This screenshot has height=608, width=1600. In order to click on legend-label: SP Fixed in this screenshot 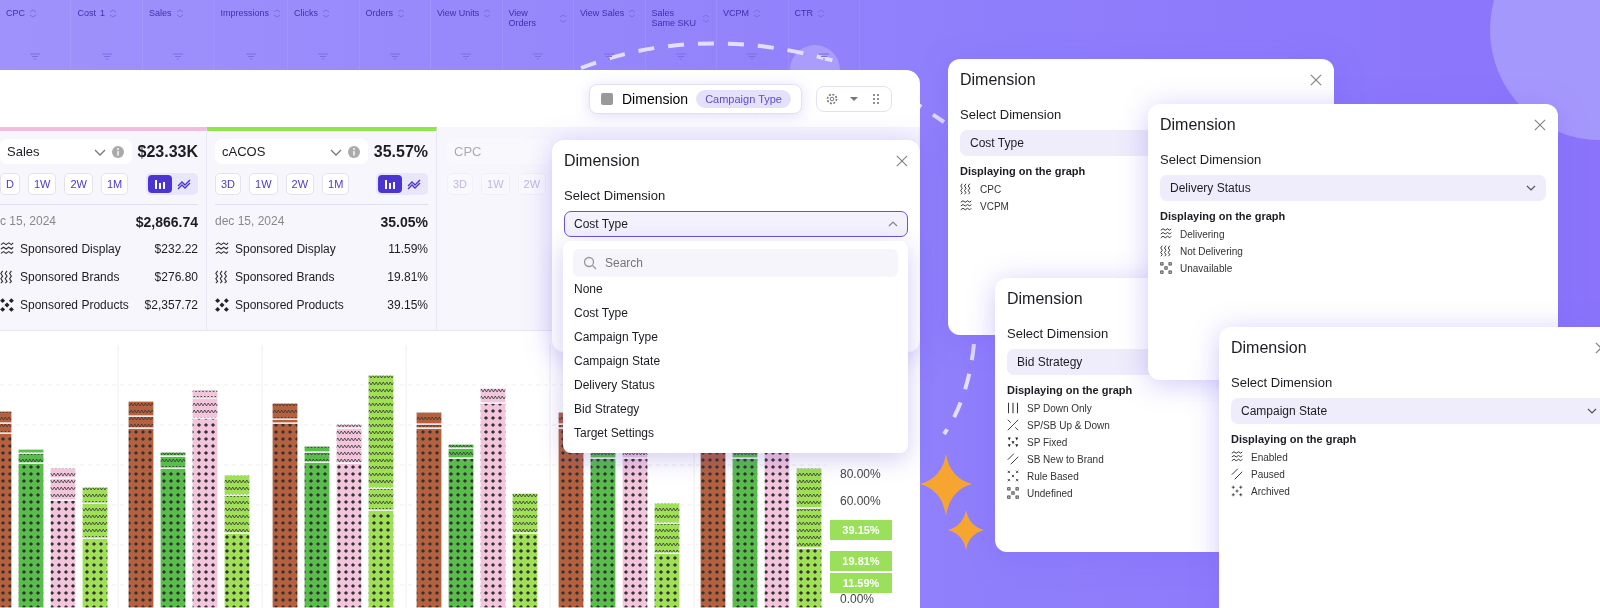, I will do `click(1047, 442)`.